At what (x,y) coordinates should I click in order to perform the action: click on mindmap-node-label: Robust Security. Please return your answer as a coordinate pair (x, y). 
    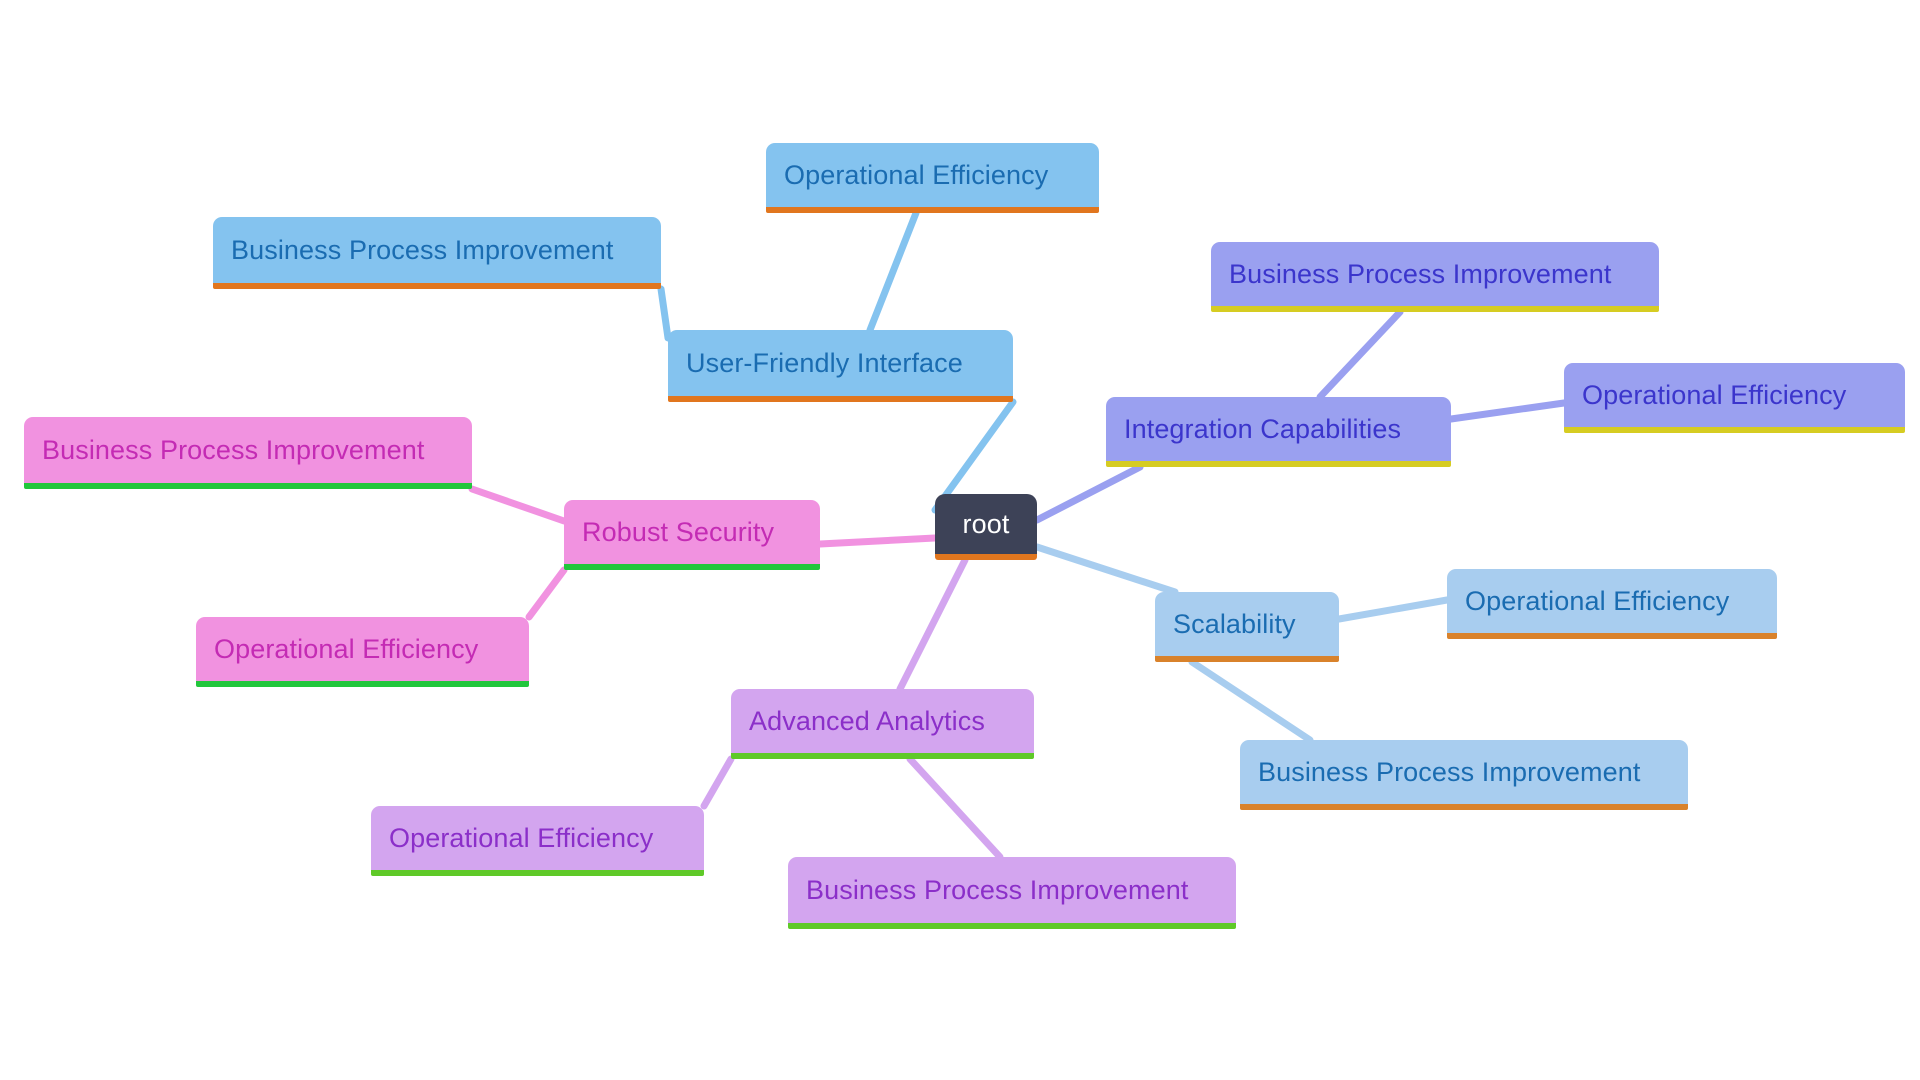
    Looking at the image, I should click on (678, 531).